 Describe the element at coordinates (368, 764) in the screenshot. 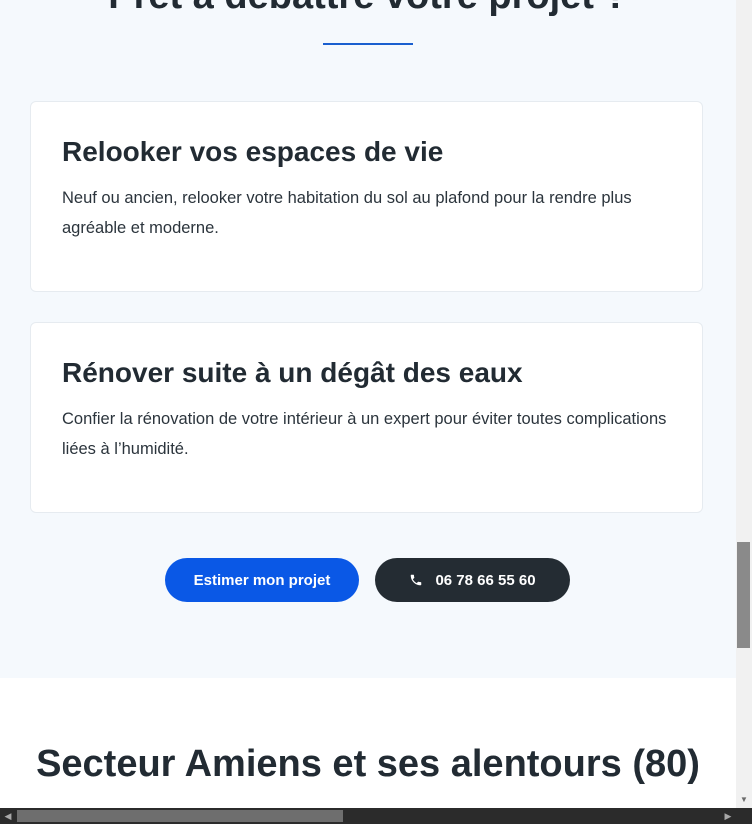

I see `sector-heading: Secteur Amiens et ses alentours (80)` at that location.